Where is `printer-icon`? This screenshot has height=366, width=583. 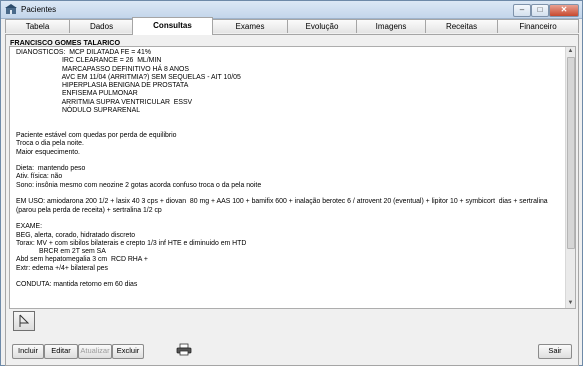 printer-icon is located at coordinates (184, 349).